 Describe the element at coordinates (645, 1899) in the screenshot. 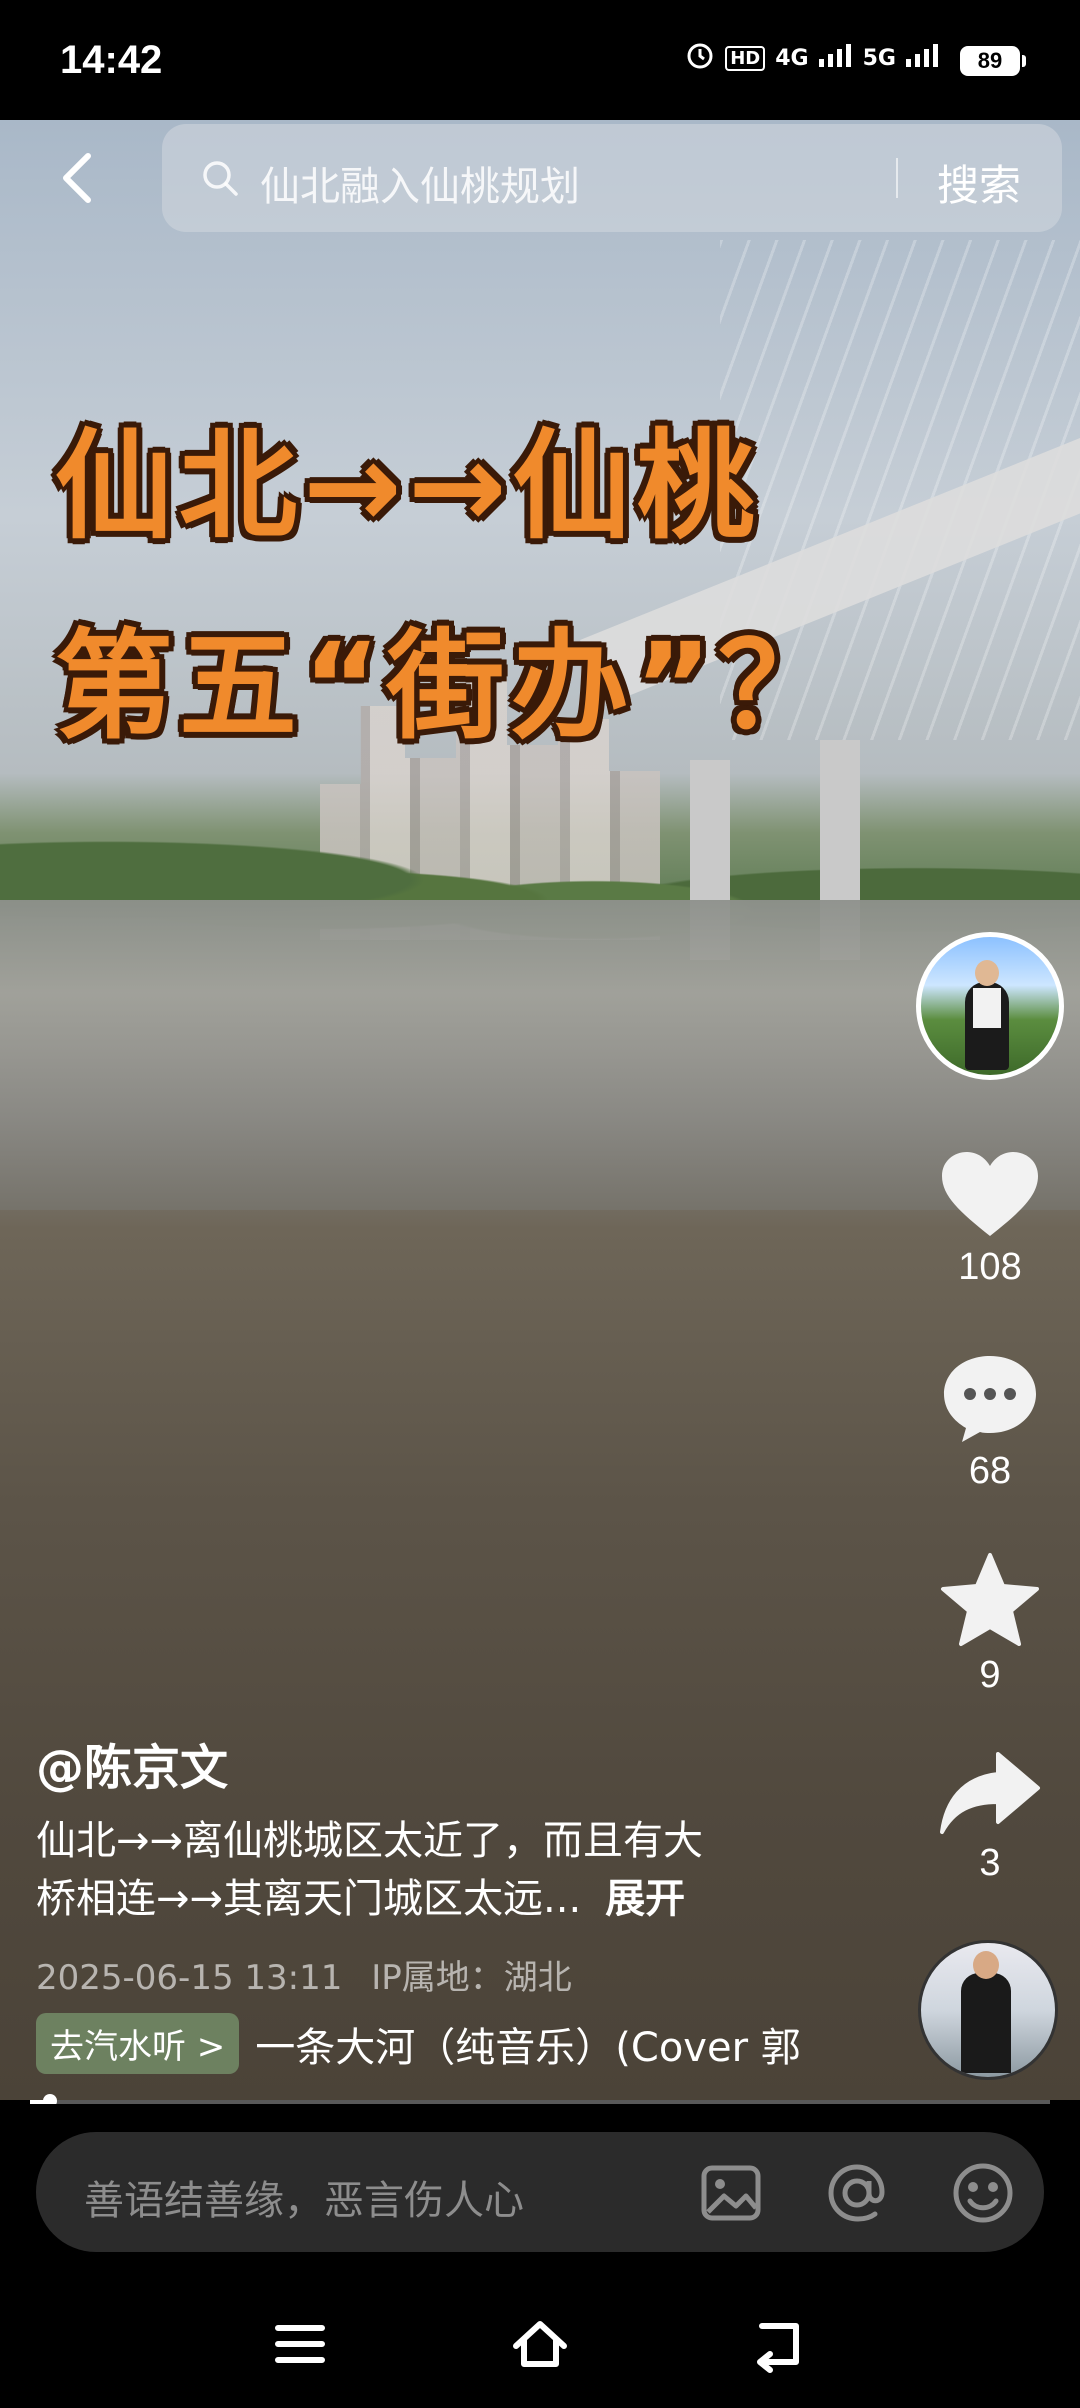

I see `expand-button: 展开` at that location.